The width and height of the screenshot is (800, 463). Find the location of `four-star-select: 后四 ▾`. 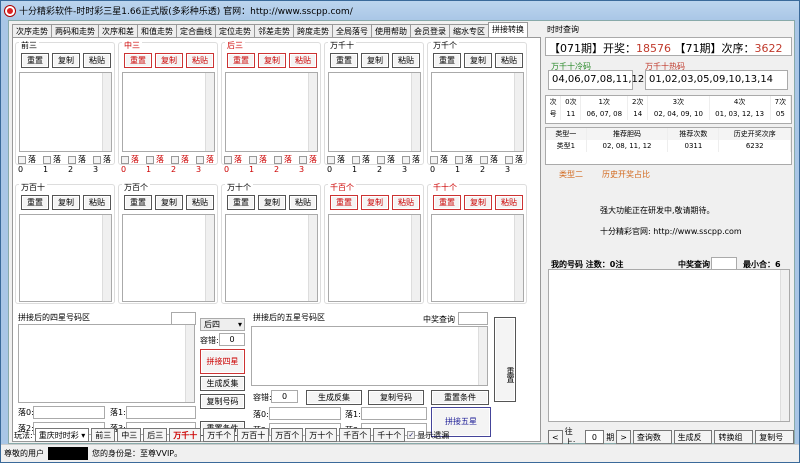

four-star-select: 后四 ▾ is located at coordinates (222, 324).